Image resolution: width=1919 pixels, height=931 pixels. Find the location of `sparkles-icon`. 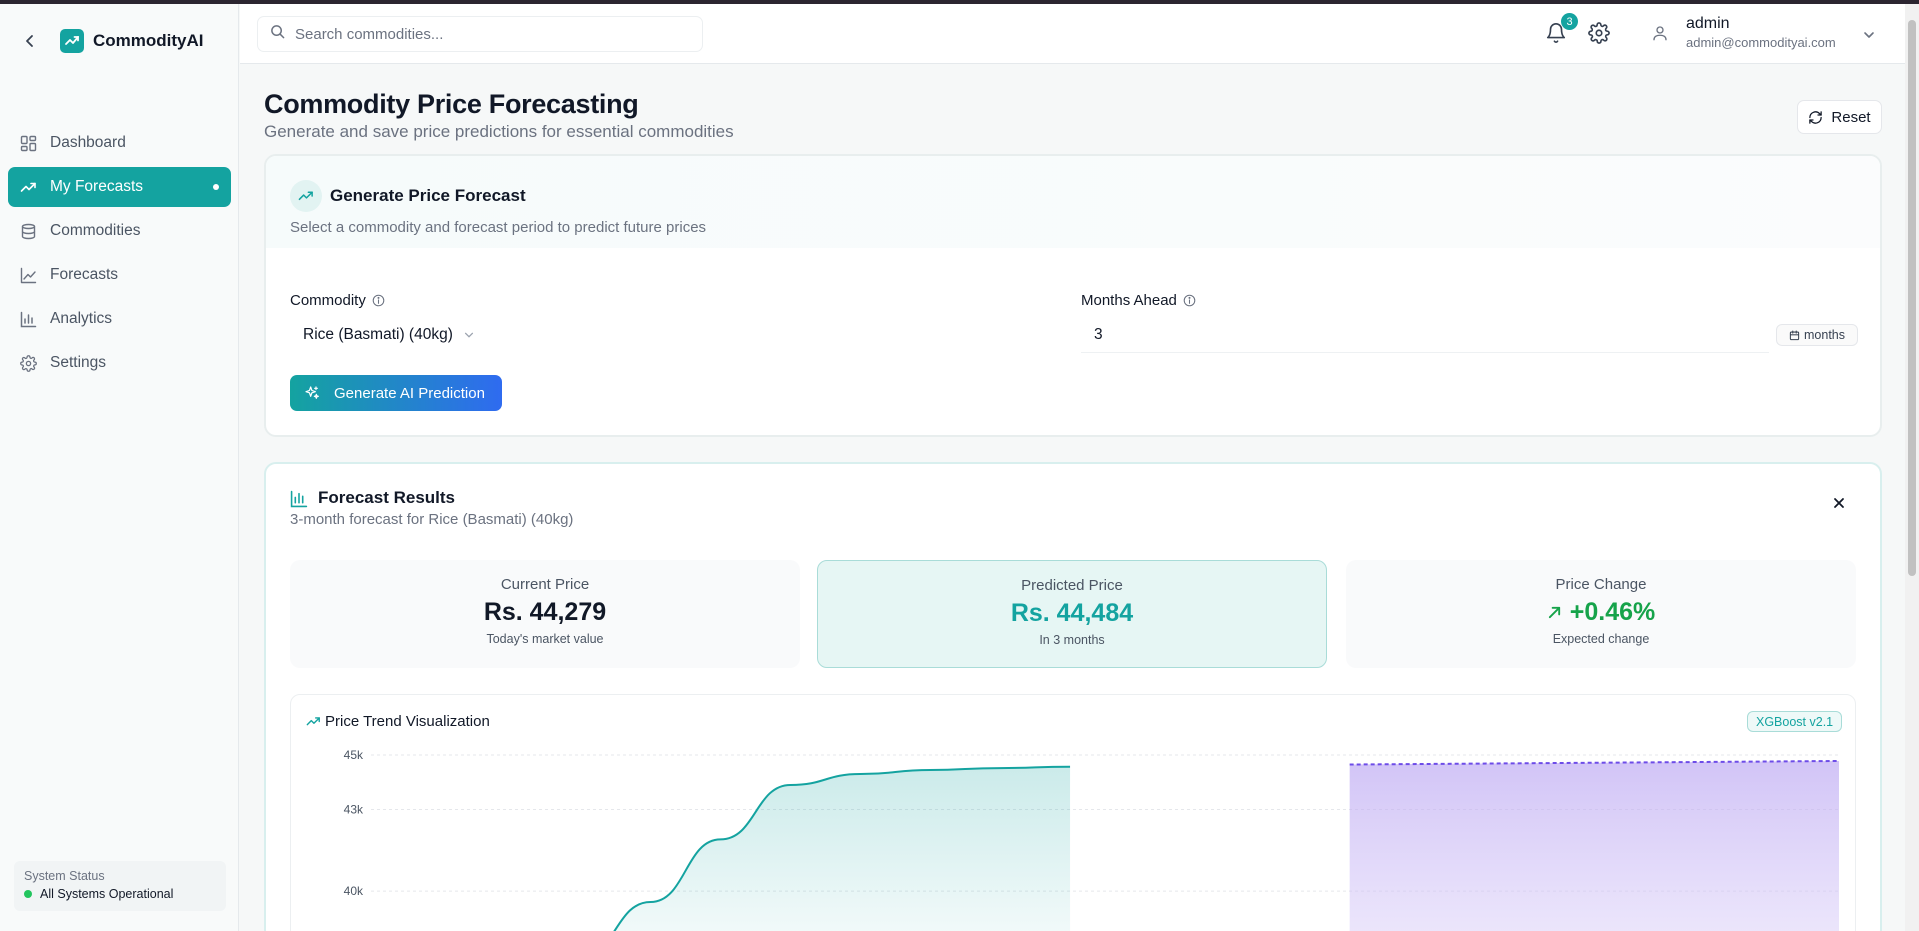

sparkles-icon is located at coordinates (312, 392).